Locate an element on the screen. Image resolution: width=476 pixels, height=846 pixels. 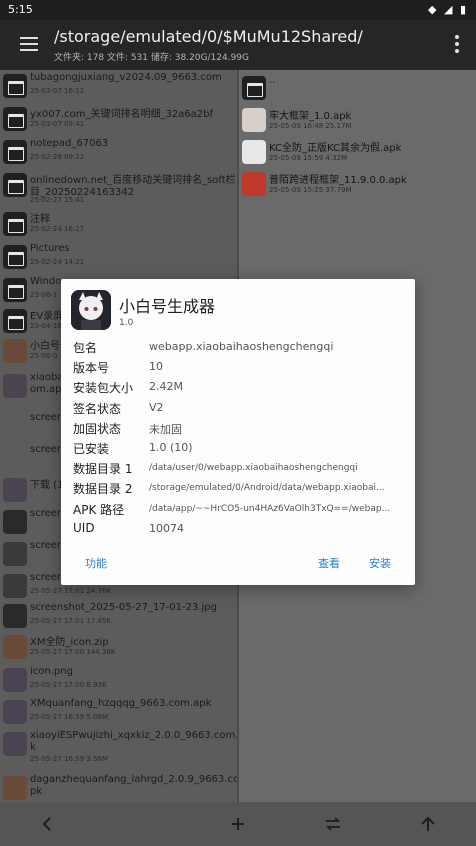
info-row: 加固状态 未加固 is located at coordinates (241, 430).